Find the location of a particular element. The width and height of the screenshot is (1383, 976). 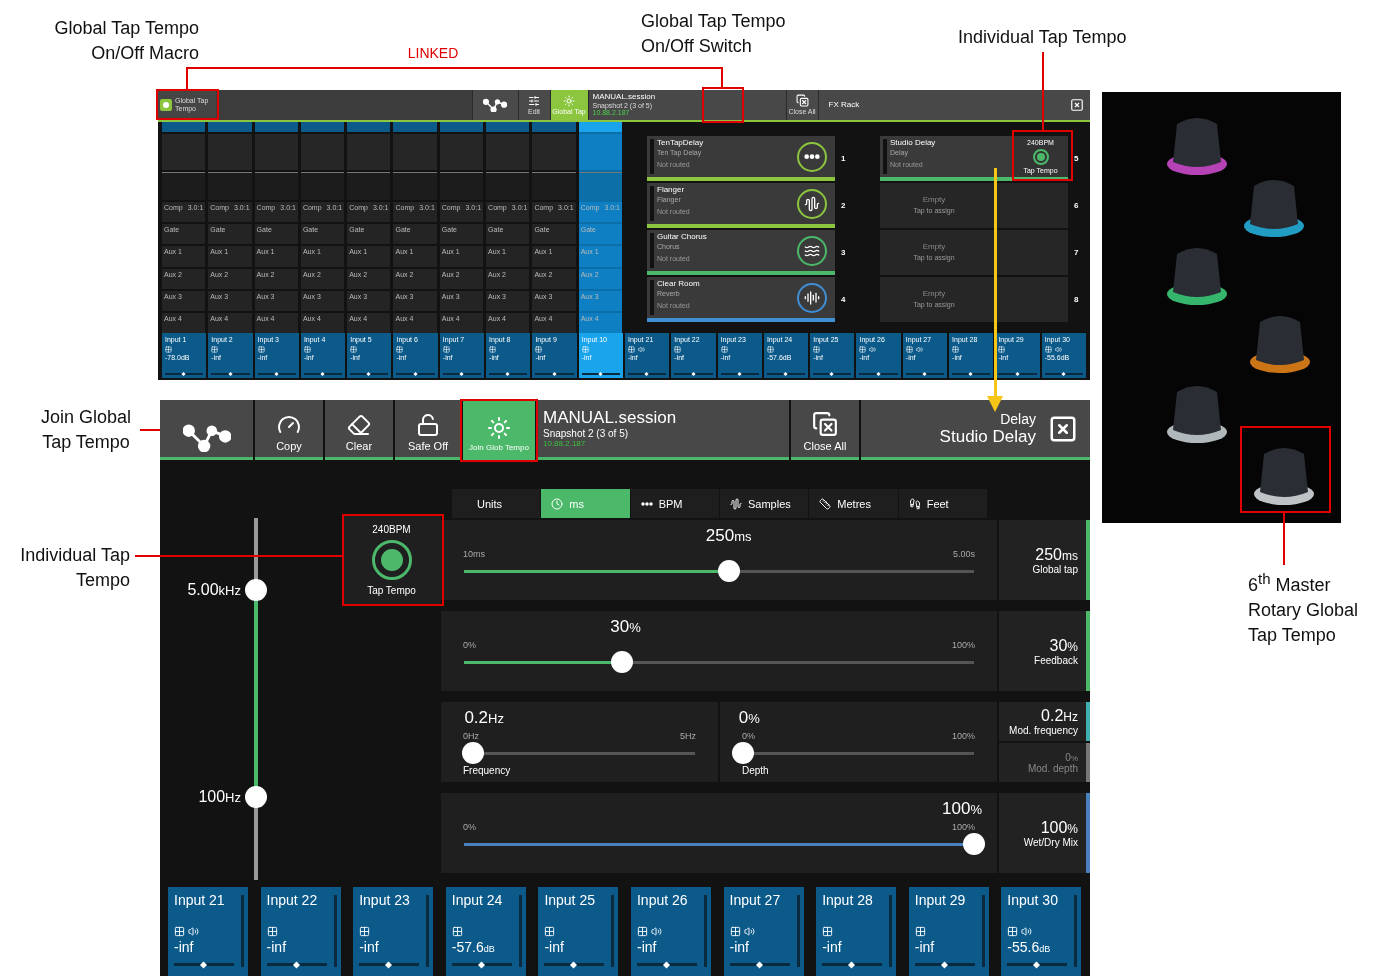

parameter-value: 0% is located at coordinates (749, 718).